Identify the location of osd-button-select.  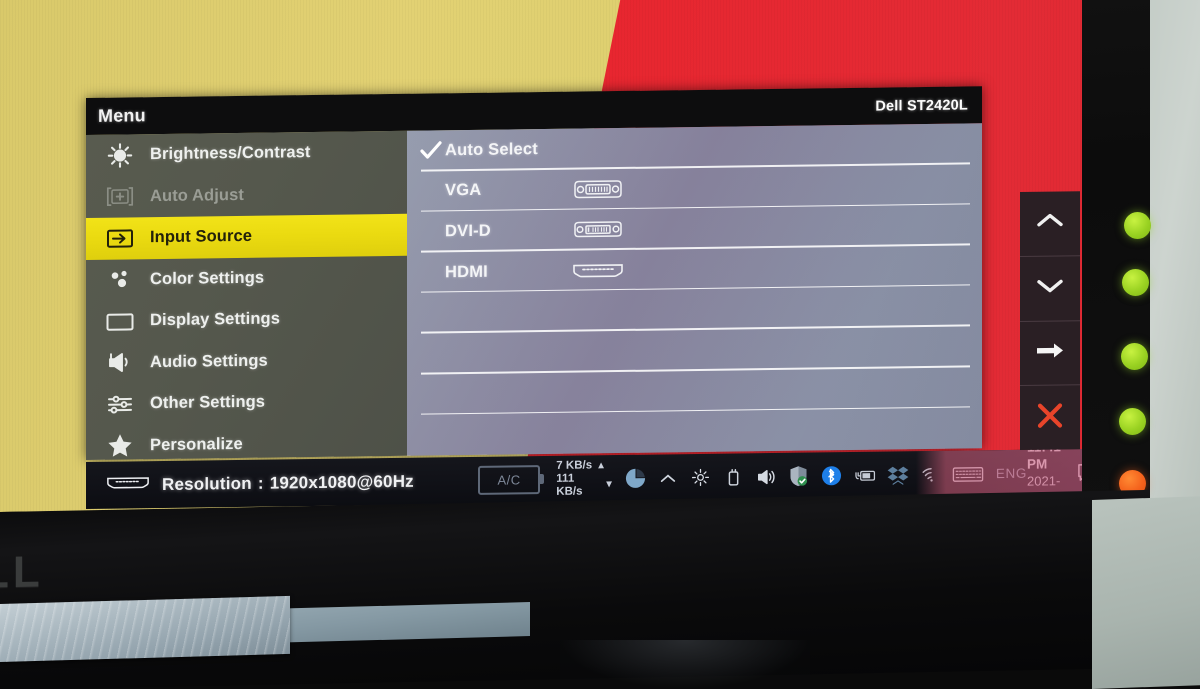
(1050, 353).